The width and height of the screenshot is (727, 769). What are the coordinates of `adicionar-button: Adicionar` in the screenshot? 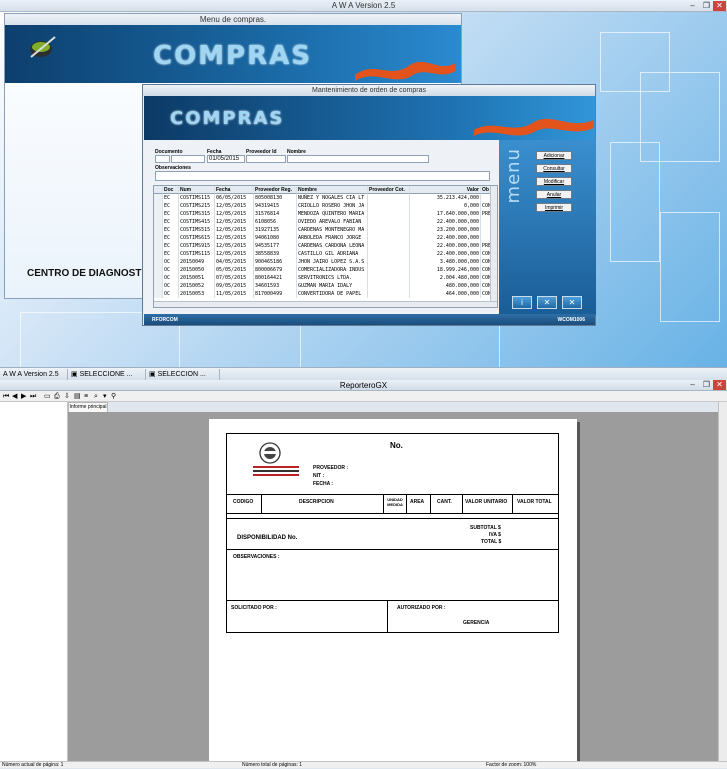 It's located at (554, 155).